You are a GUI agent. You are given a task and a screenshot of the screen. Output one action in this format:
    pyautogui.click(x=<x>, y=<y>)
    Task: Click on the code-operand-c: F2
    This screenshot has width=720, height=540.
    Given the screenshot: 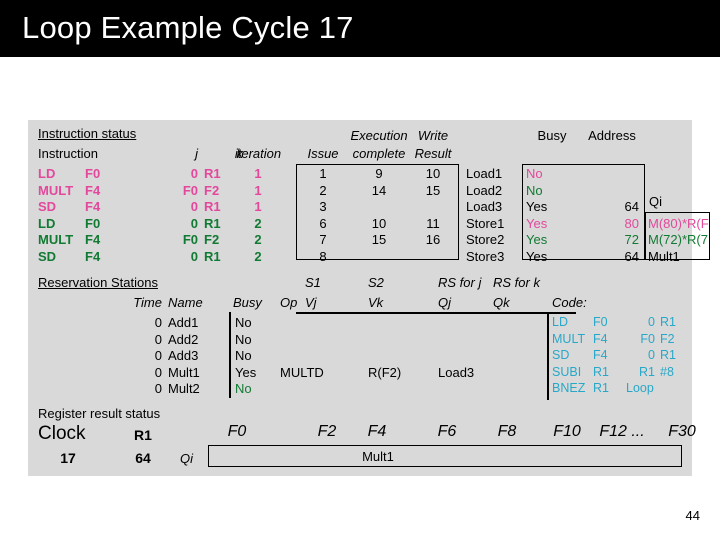 What is the action you would take?
    pyautogui.click(x=667, y=339)
    